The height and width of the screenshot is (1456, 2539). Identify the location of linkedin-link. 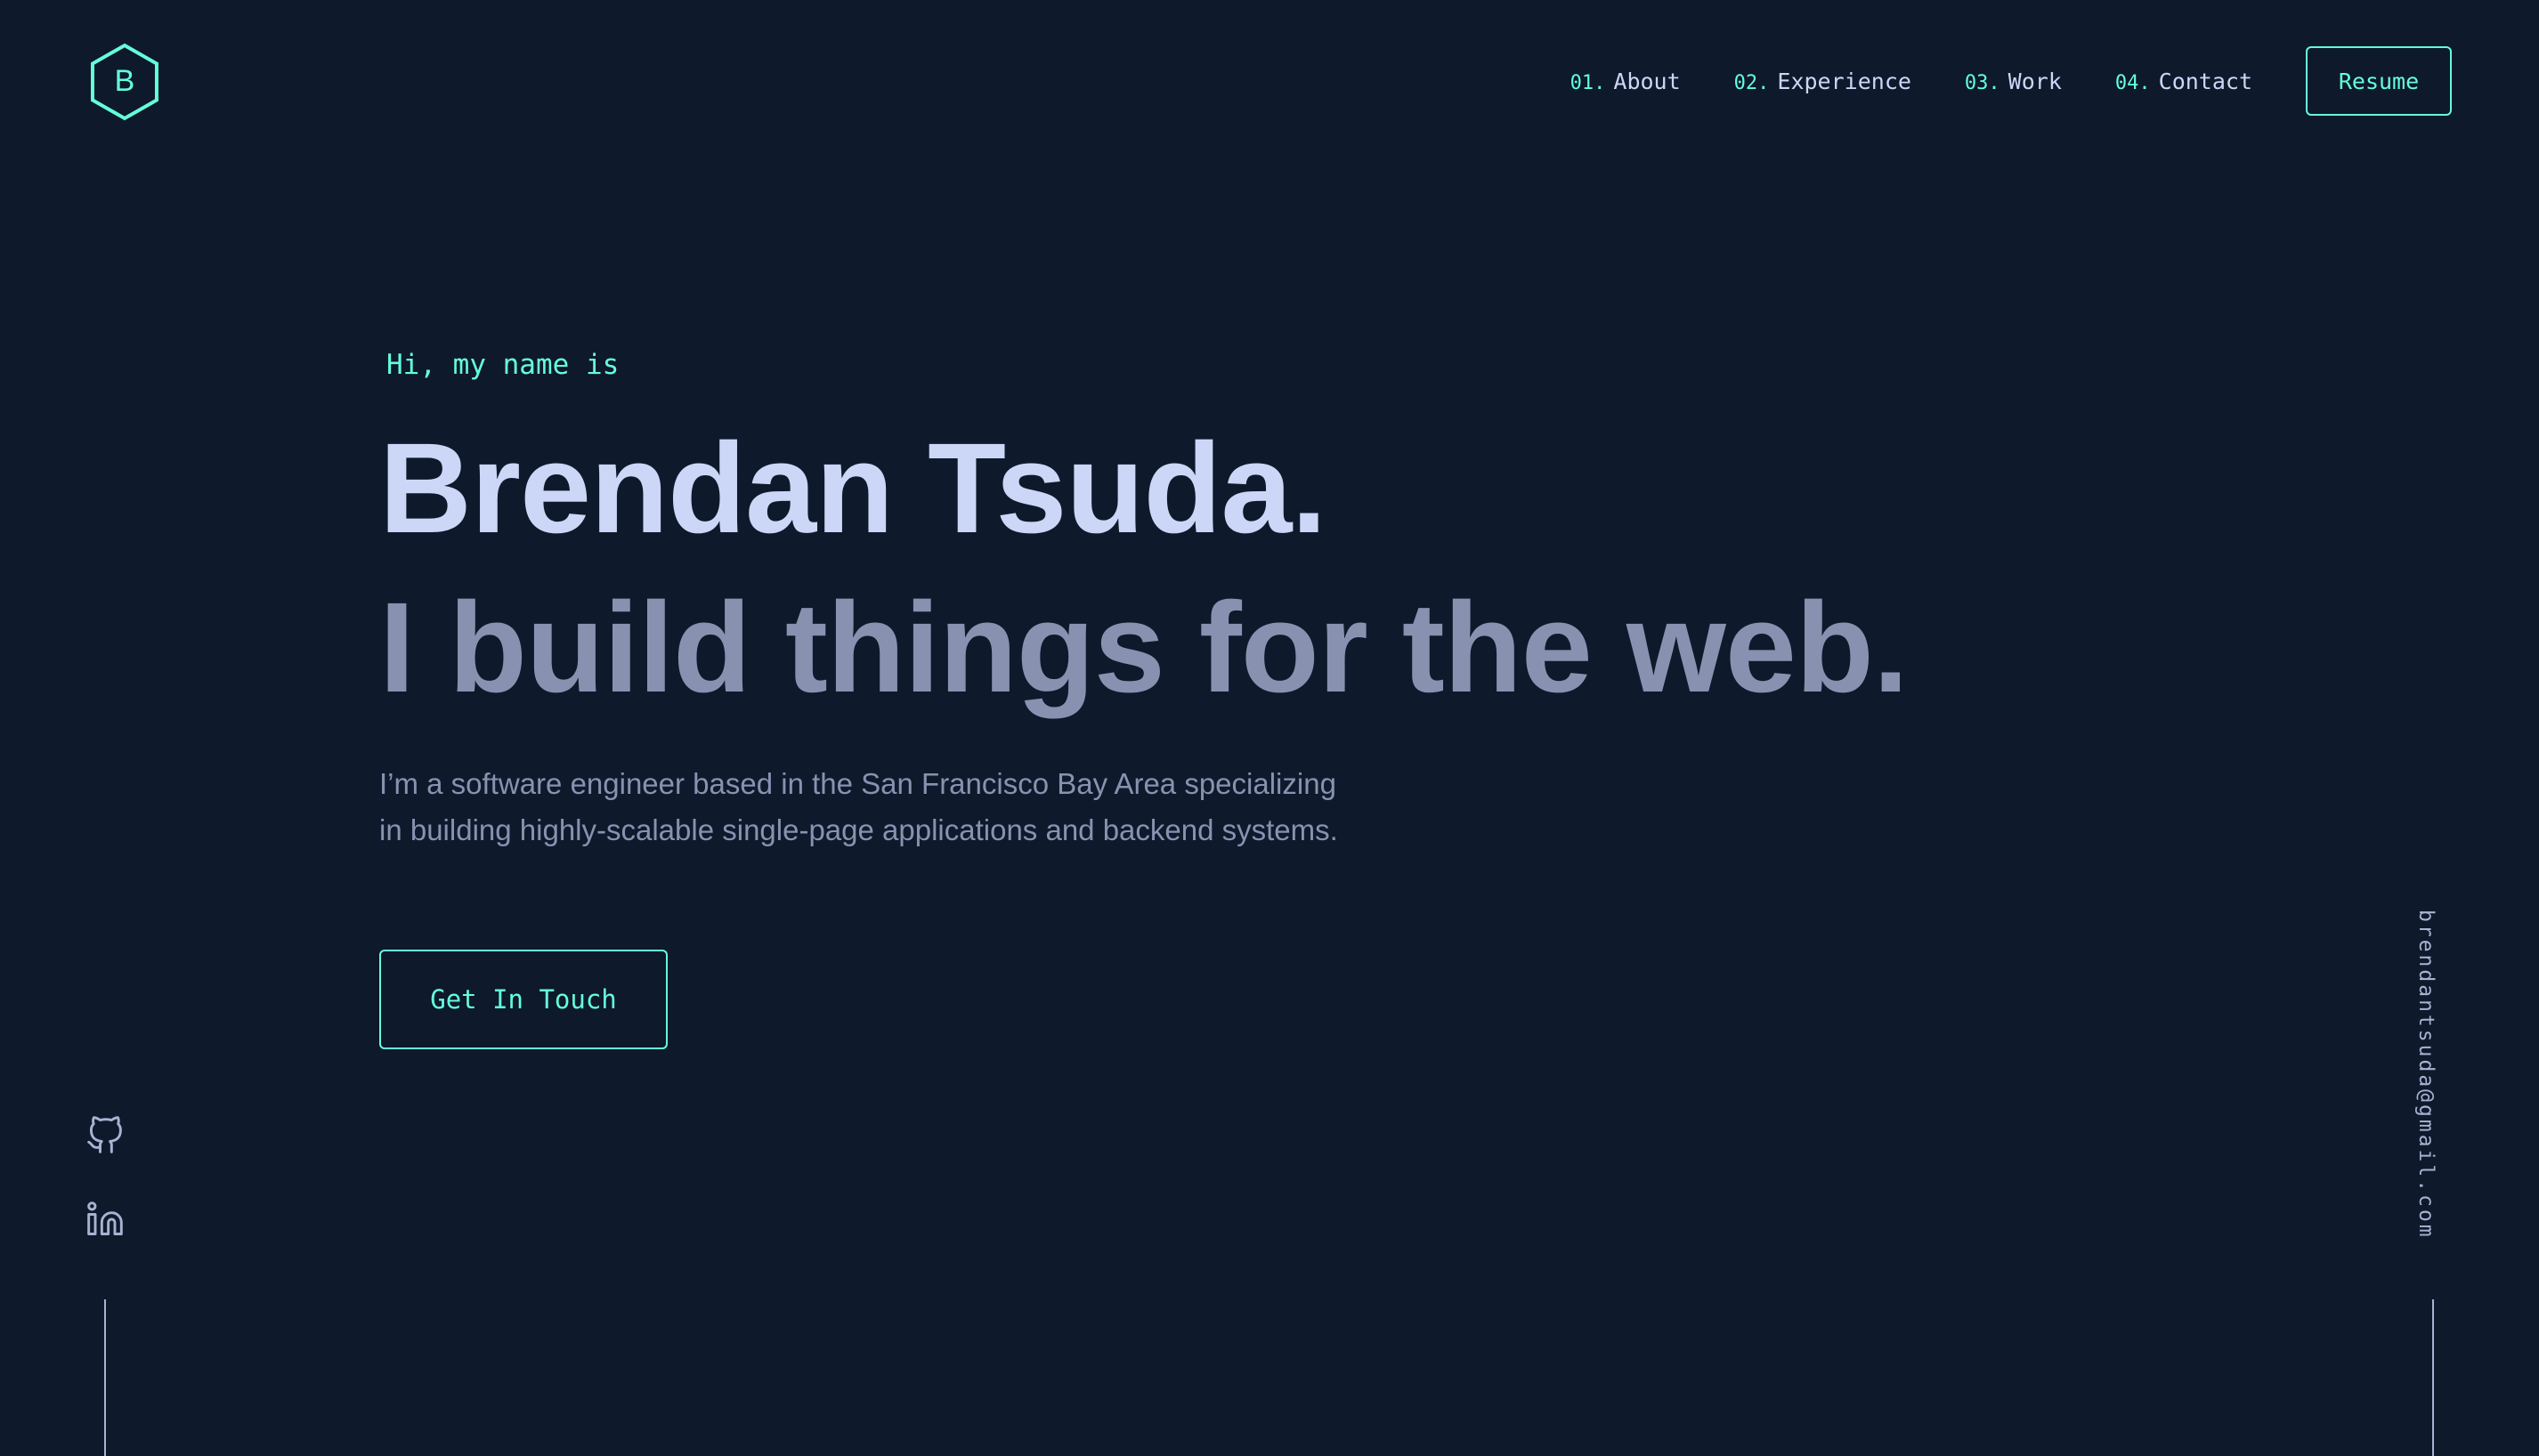
(105, 1219).